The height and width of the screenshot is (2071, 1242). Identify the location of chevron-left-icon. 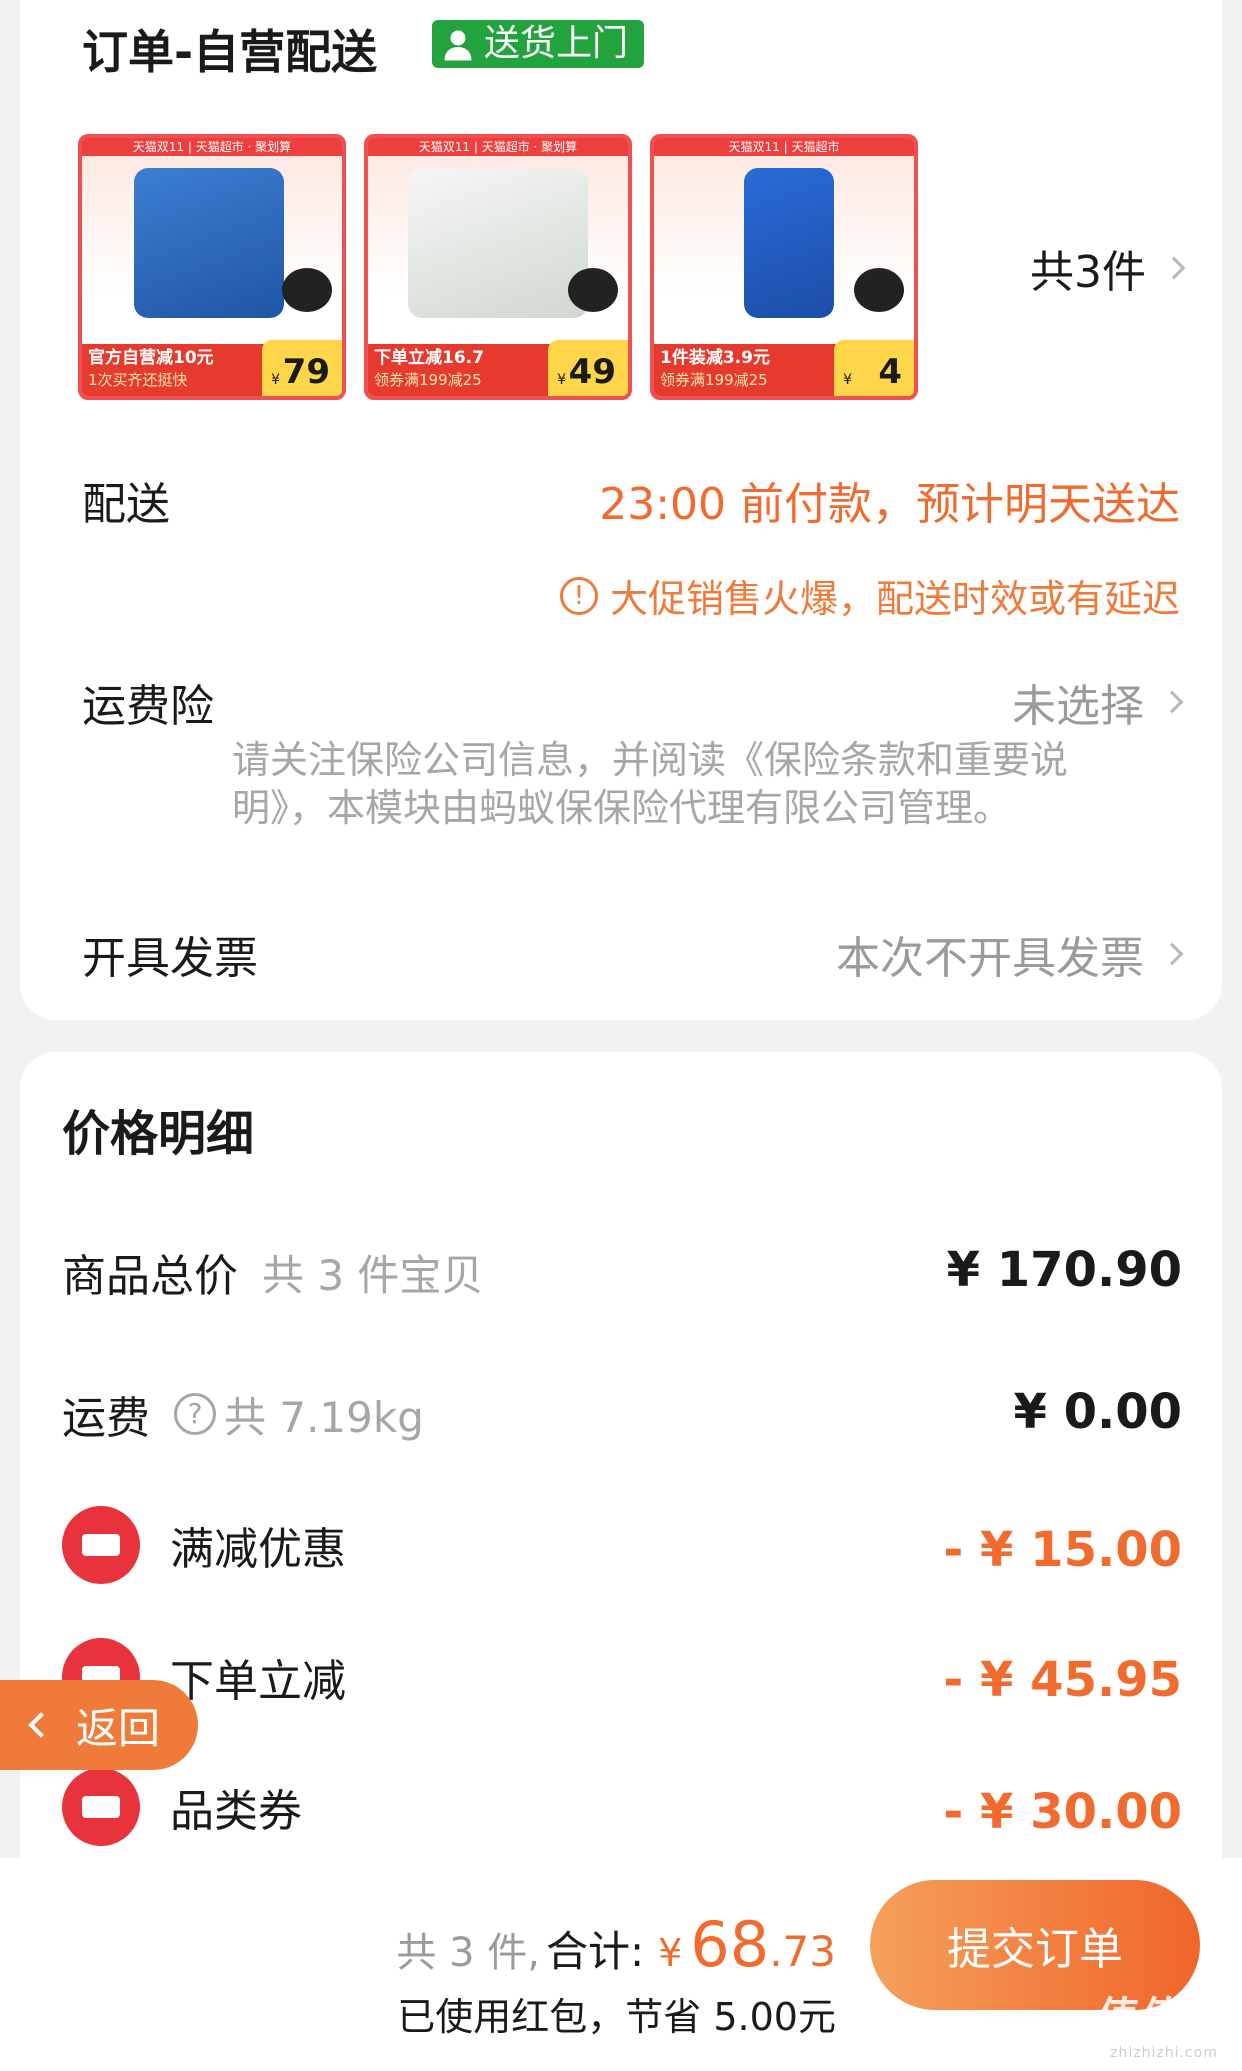
(41, 1725).